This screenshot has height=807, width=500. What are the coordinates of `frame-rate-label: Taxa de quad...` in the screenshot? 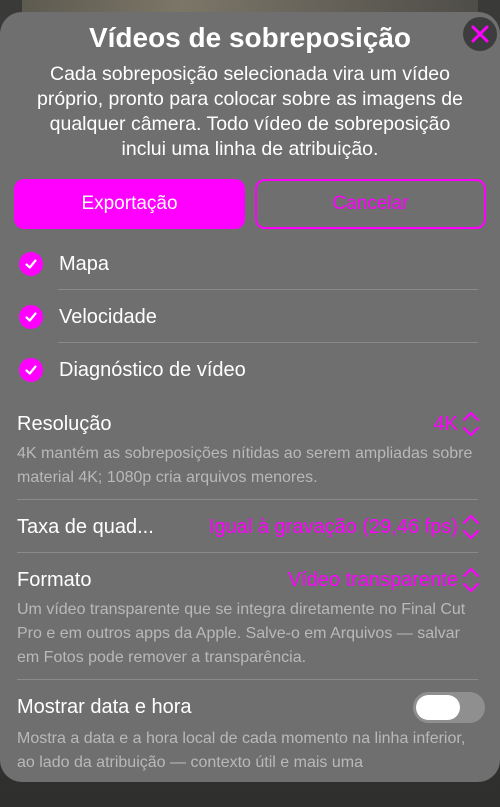 It's located at (85, 527).